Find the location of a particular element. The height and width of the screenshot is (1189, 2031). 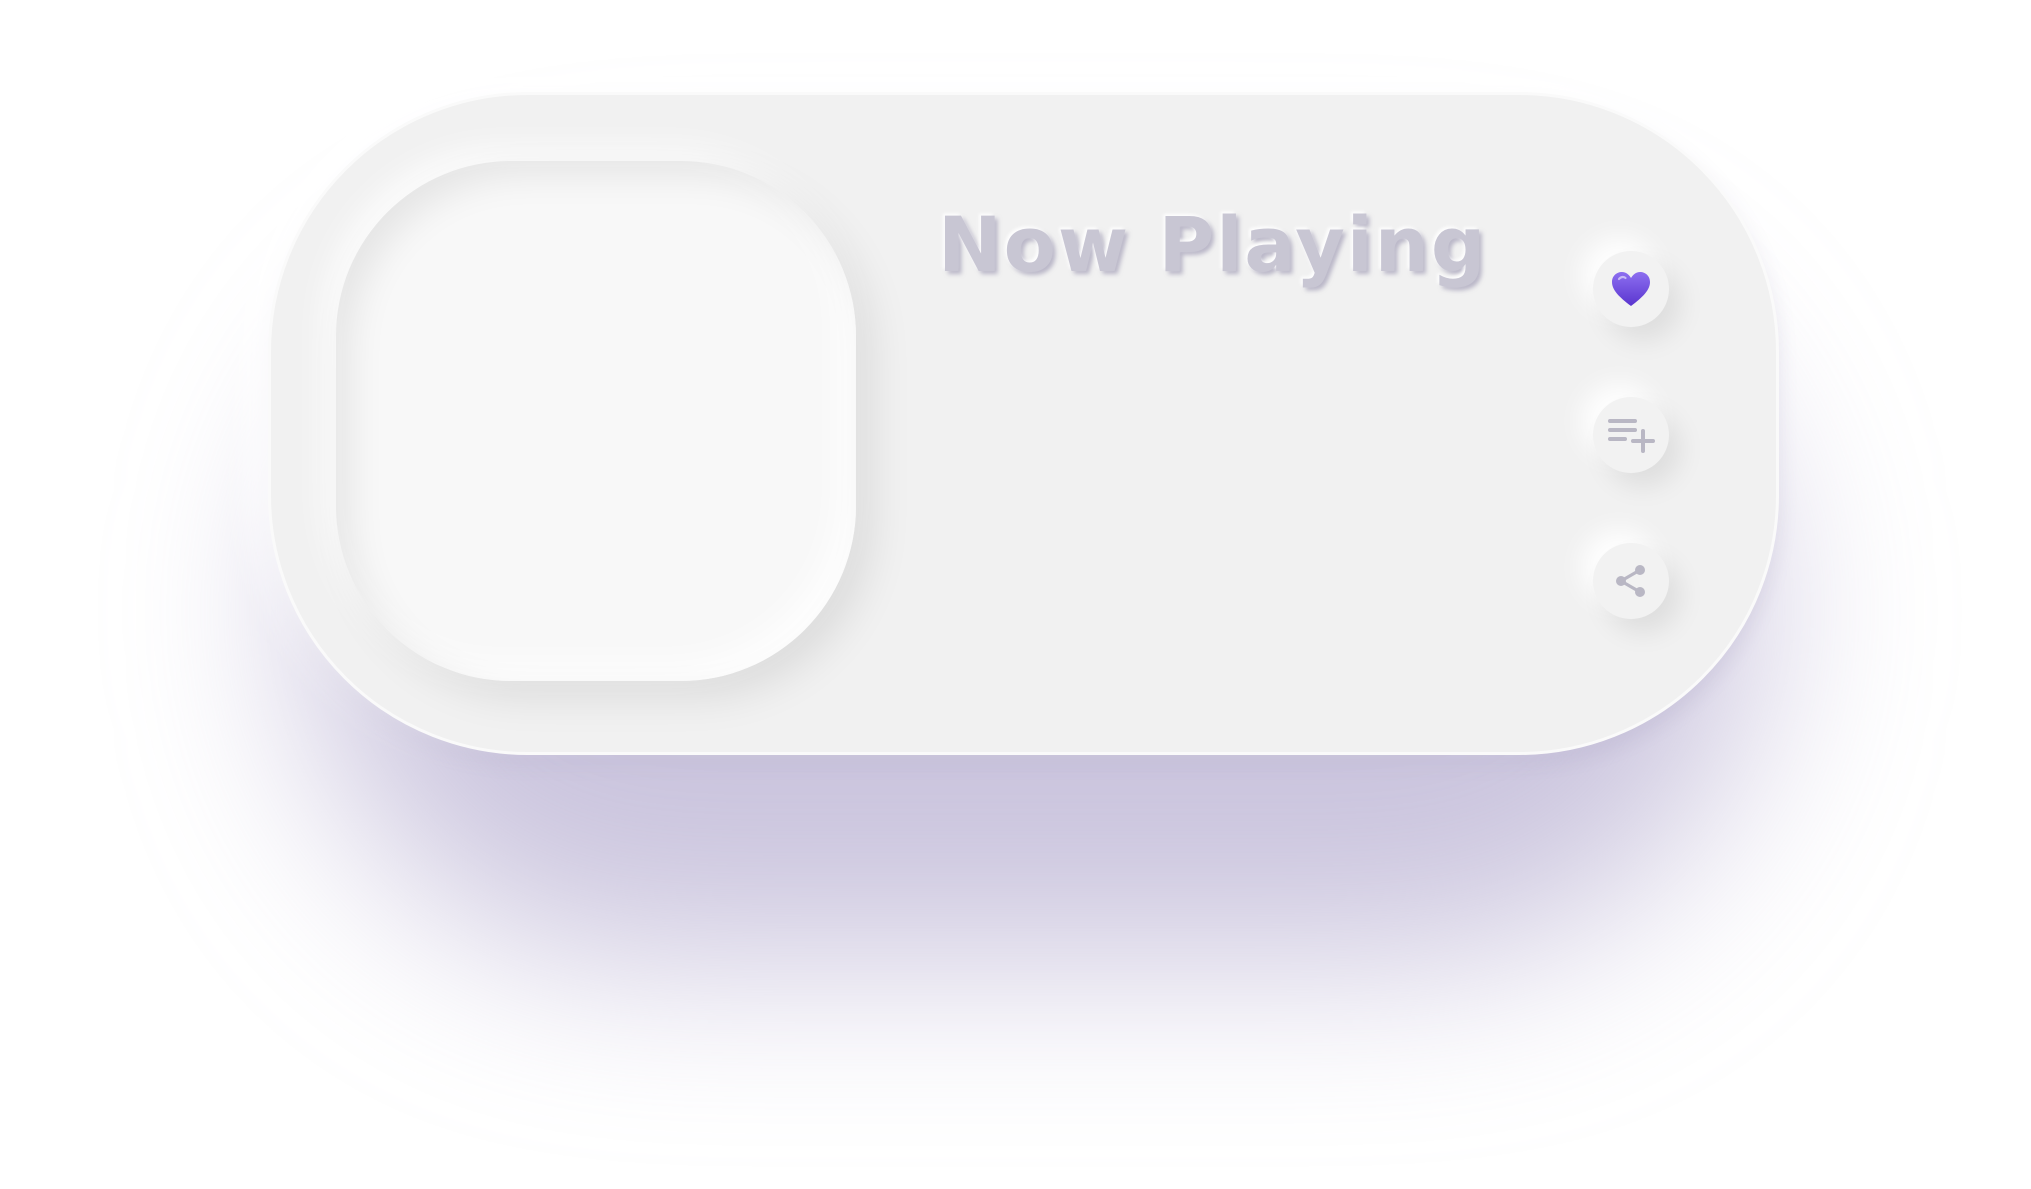

favorite-button is located at coordinates (1631, 289).